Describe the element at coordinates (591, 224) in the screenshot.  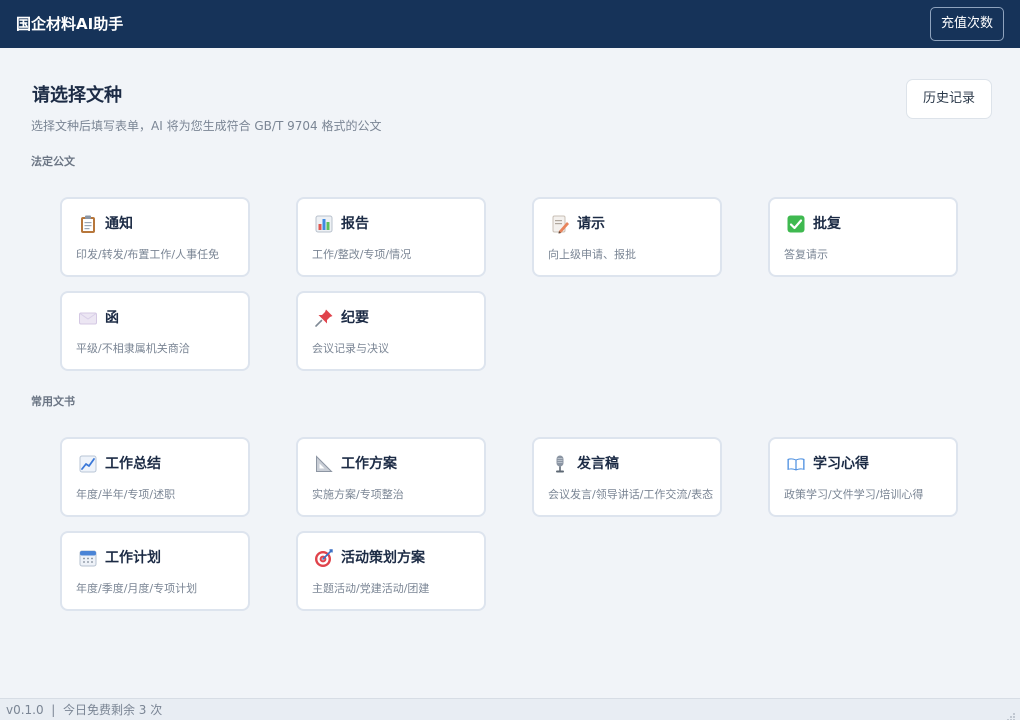
I see `card-title: 请示` at that location.